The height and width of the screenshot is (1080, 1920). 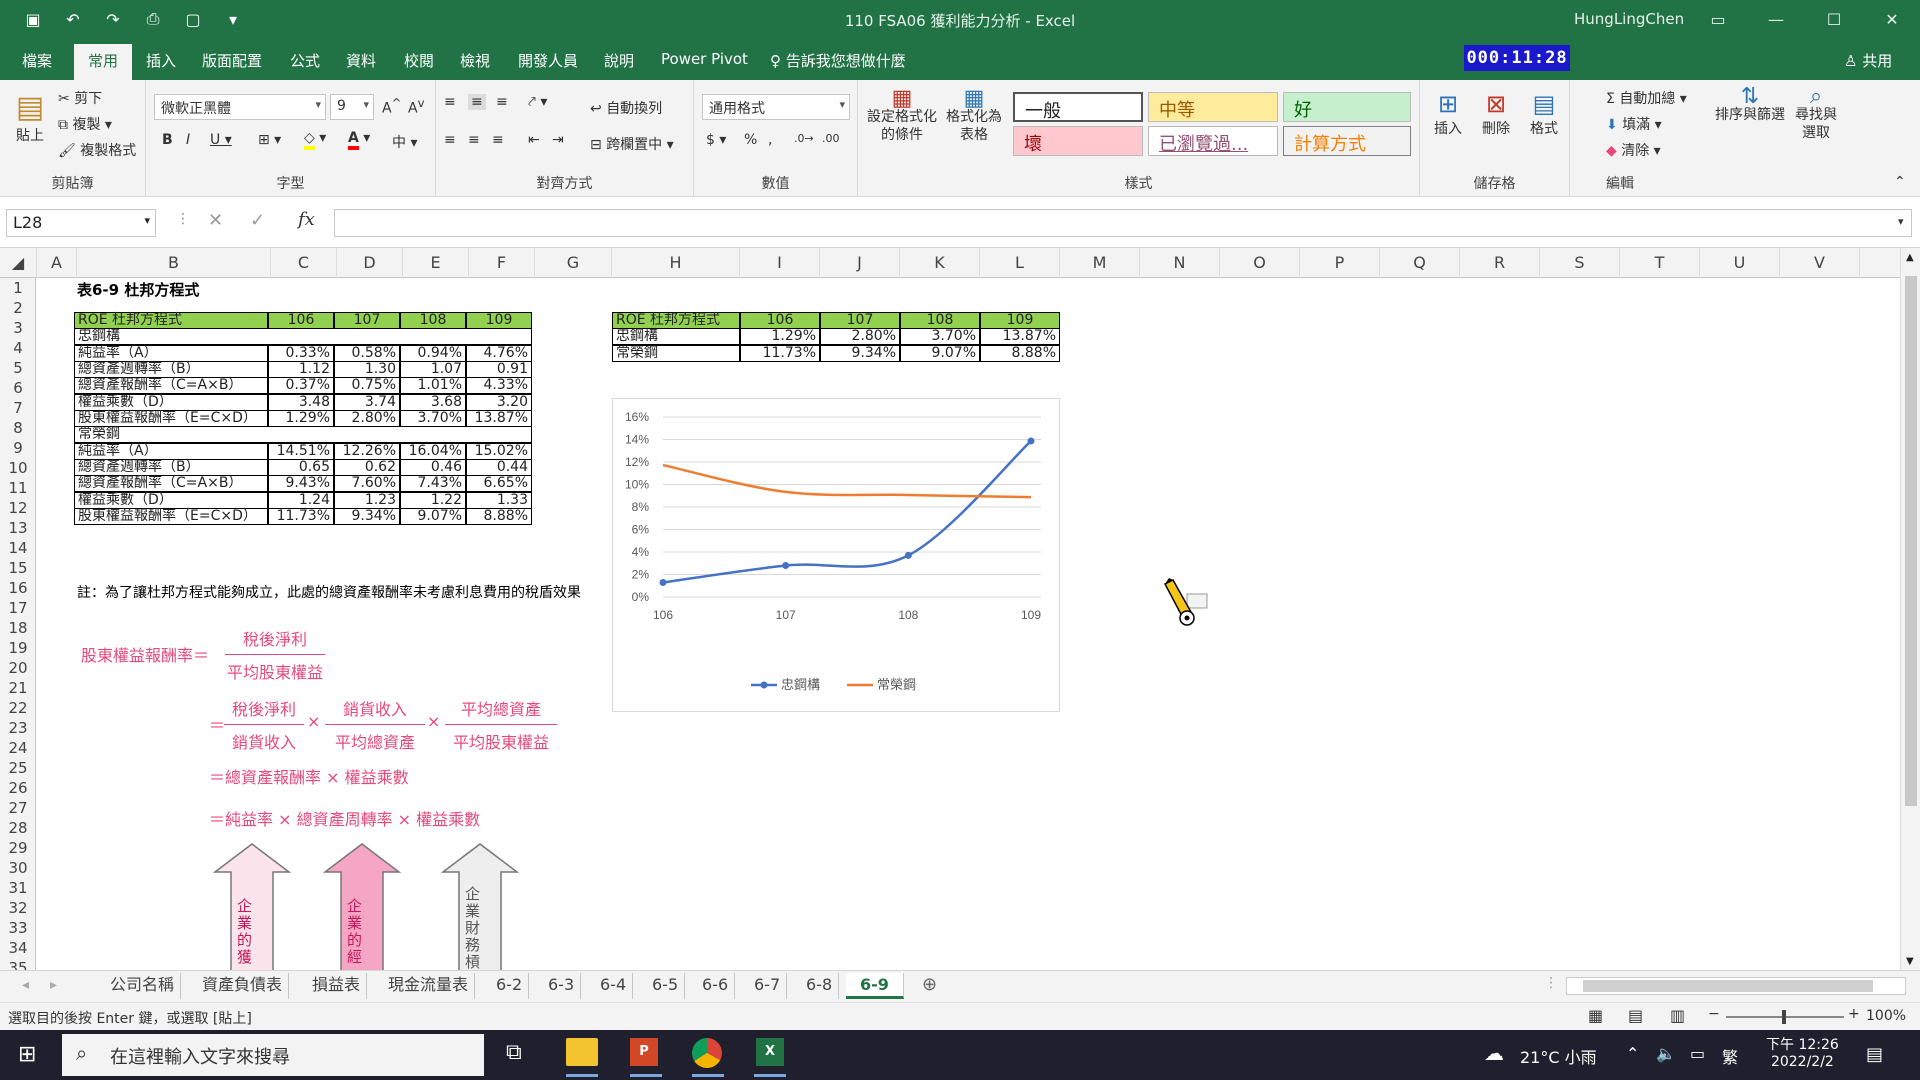 I want to click on print-preview-icon: ⎙, so click(x=153, y=19).